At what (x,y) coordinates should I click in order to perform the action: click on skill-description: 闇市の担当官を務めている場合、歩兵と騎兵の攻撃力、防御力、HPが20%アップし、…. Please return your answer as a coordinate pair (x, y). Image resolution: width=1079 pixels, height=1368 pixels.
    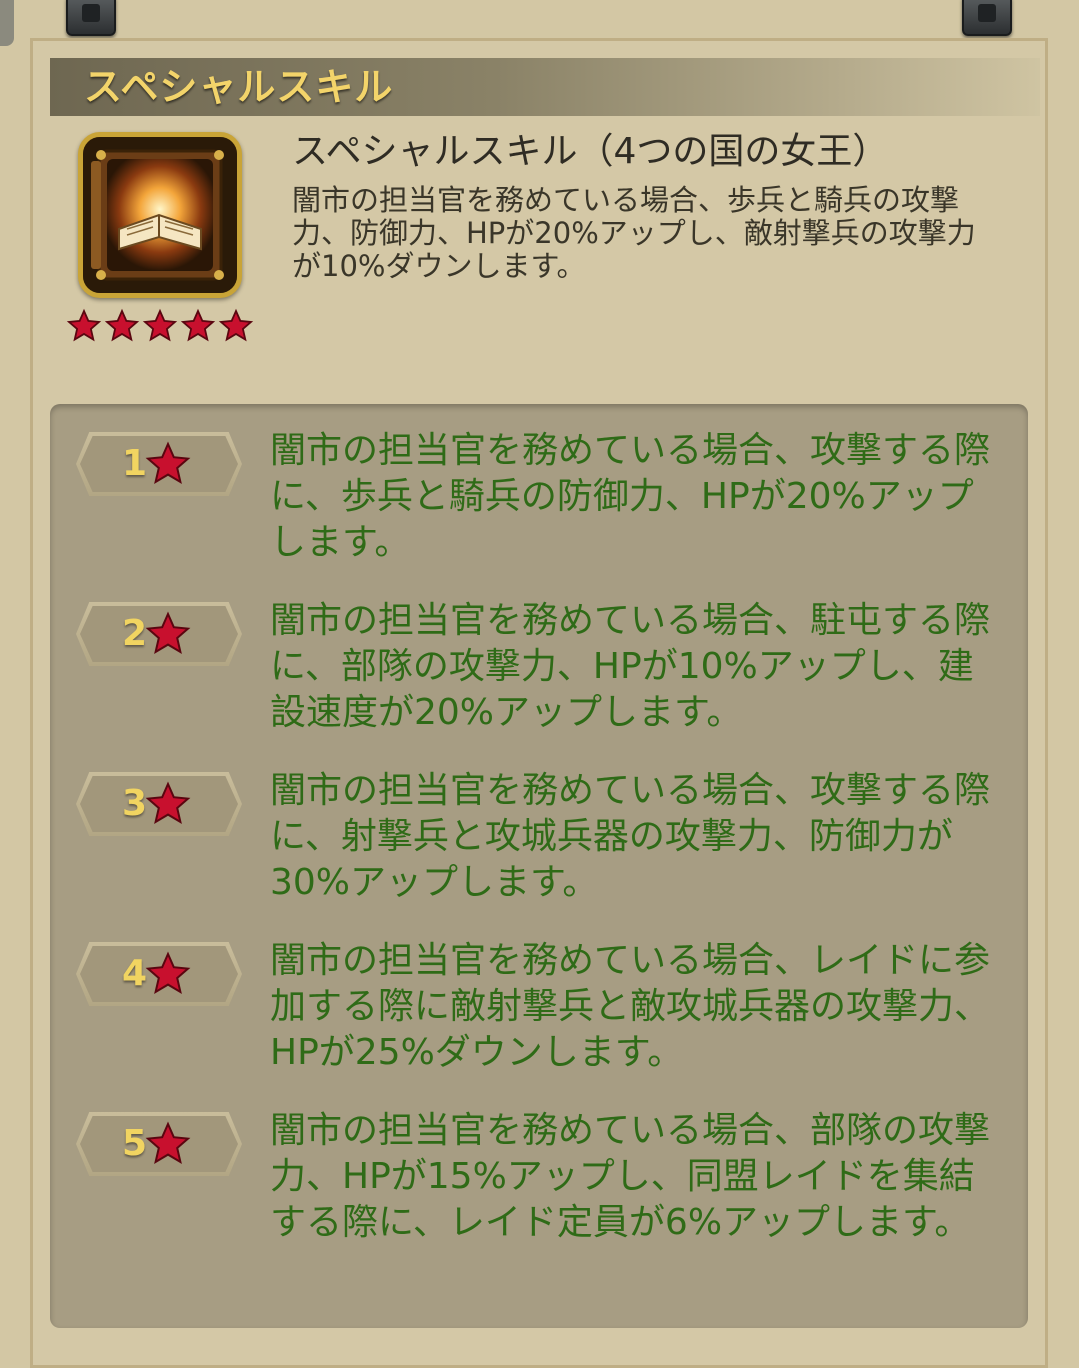
    Looking at the image, I should click on (634, 233).